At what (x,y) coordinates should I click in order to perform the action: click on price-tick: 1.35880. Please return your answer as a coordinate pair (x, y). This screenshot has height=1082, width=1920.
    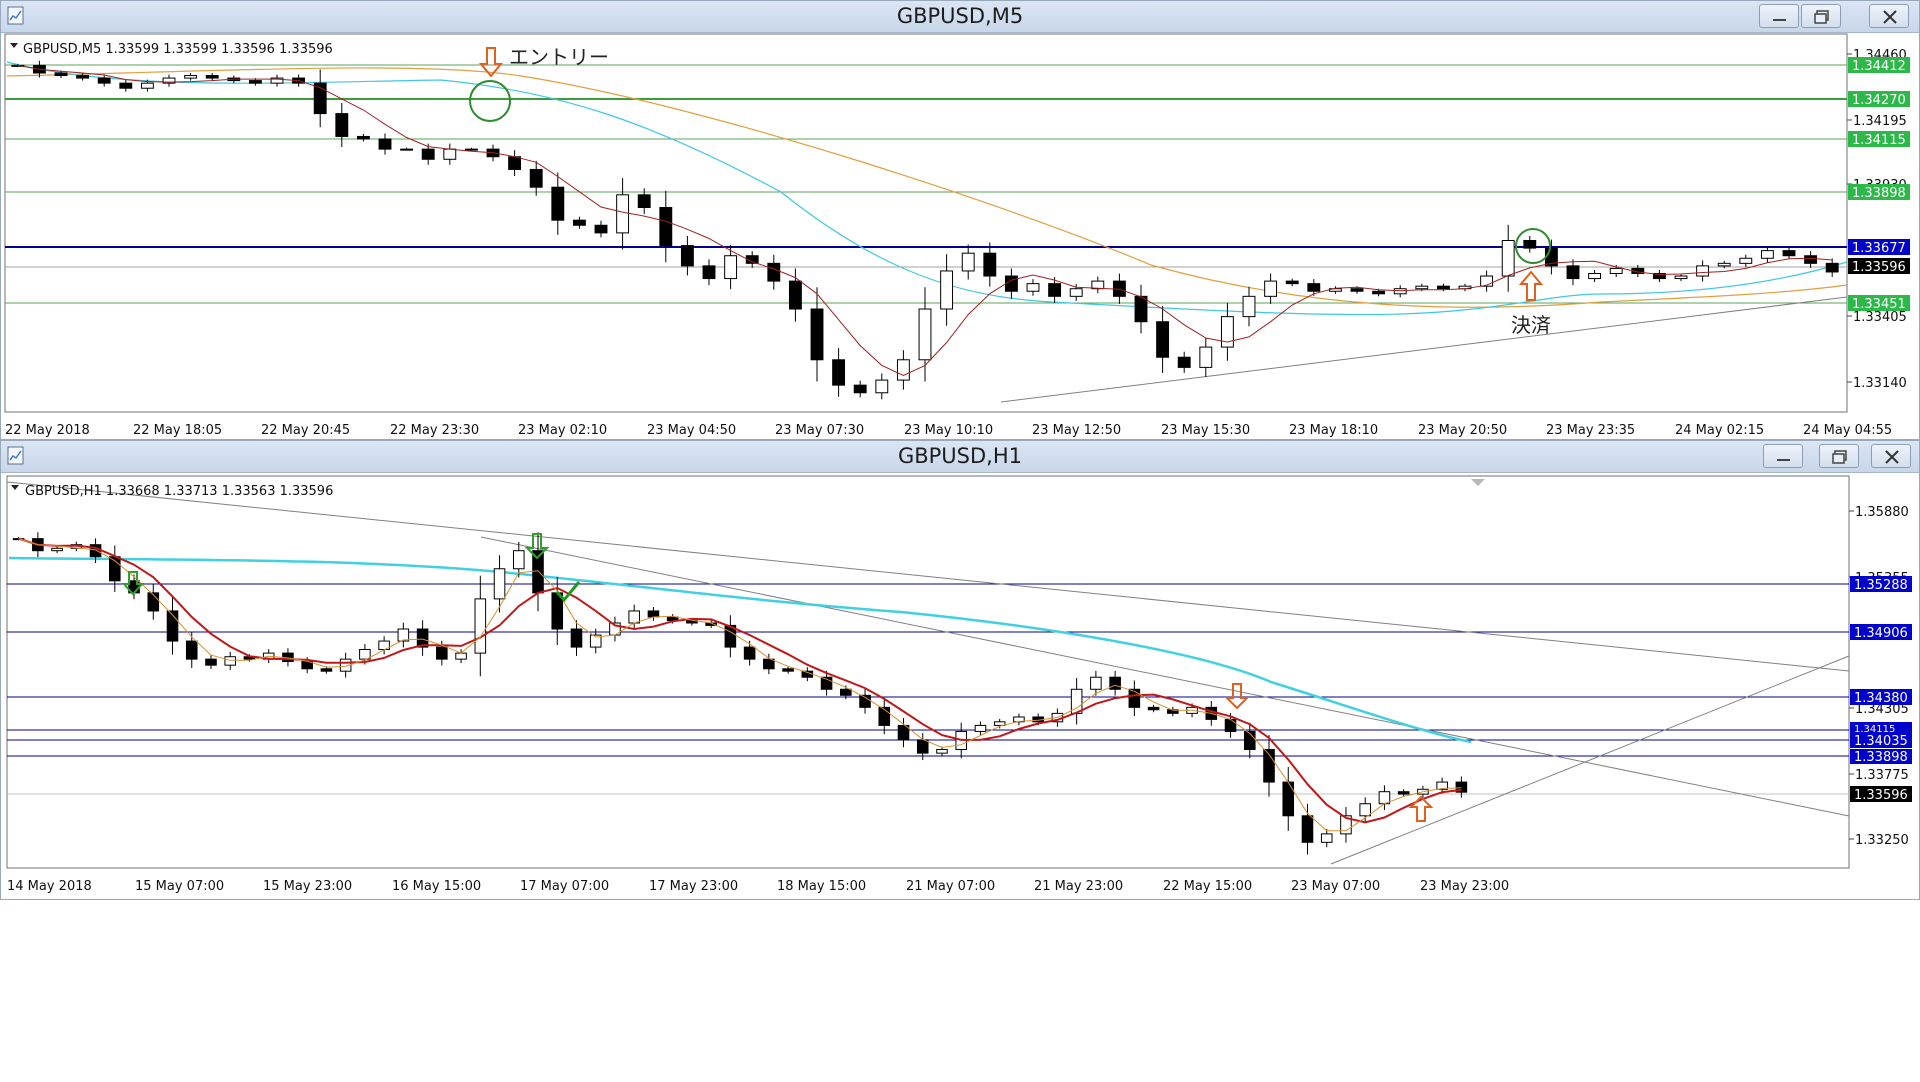
    Looking at the image, I should click on (1882, 512).